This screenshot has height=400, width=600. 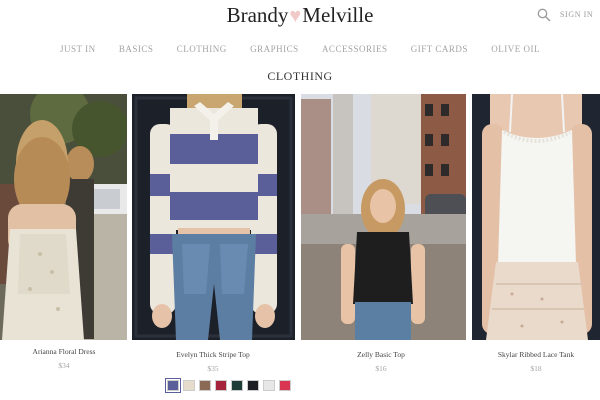 What do you see at coordinates (64, 365) in the screenshot?
I see `product-price: $34` at bounding box center [64, 365].